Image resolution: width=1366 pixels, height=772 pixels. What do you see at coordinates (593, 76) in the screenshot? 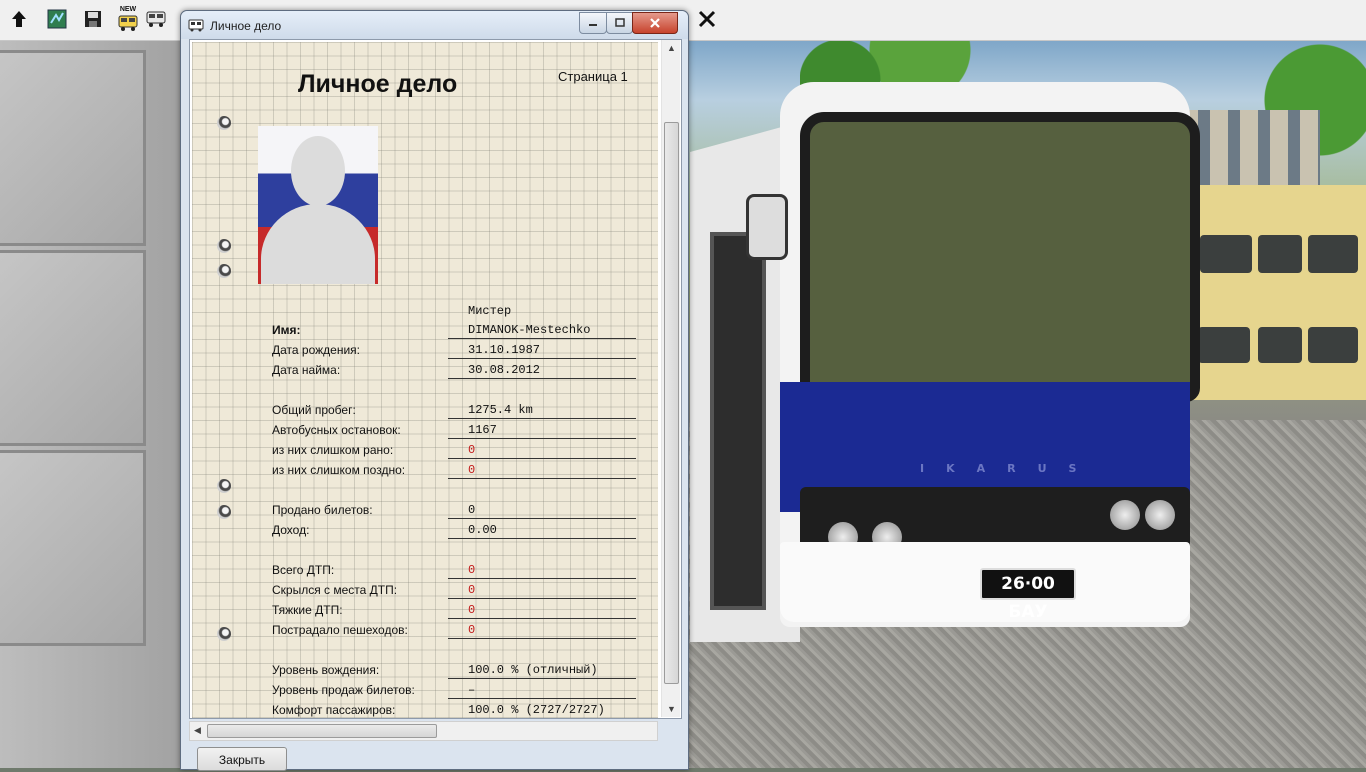
I see `page-number: Страница 1` at bounding box center [593, 76].